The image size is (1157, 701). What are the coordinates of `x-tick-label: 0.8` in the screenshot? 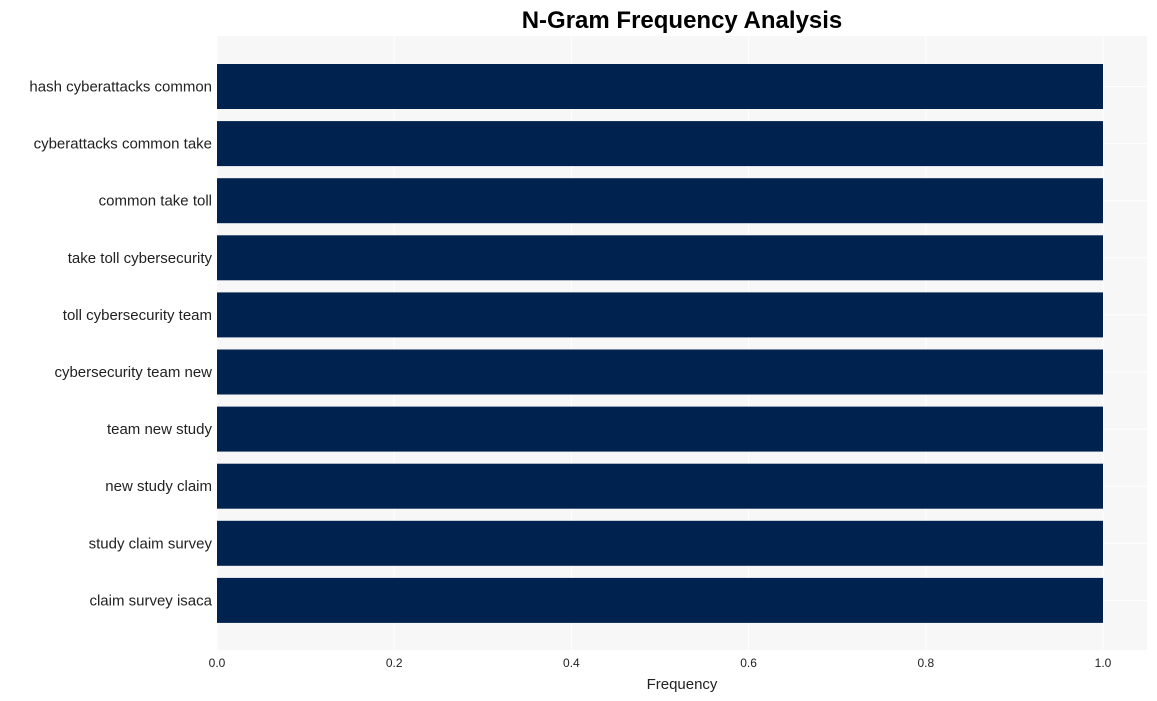 It's located at (925, 663).